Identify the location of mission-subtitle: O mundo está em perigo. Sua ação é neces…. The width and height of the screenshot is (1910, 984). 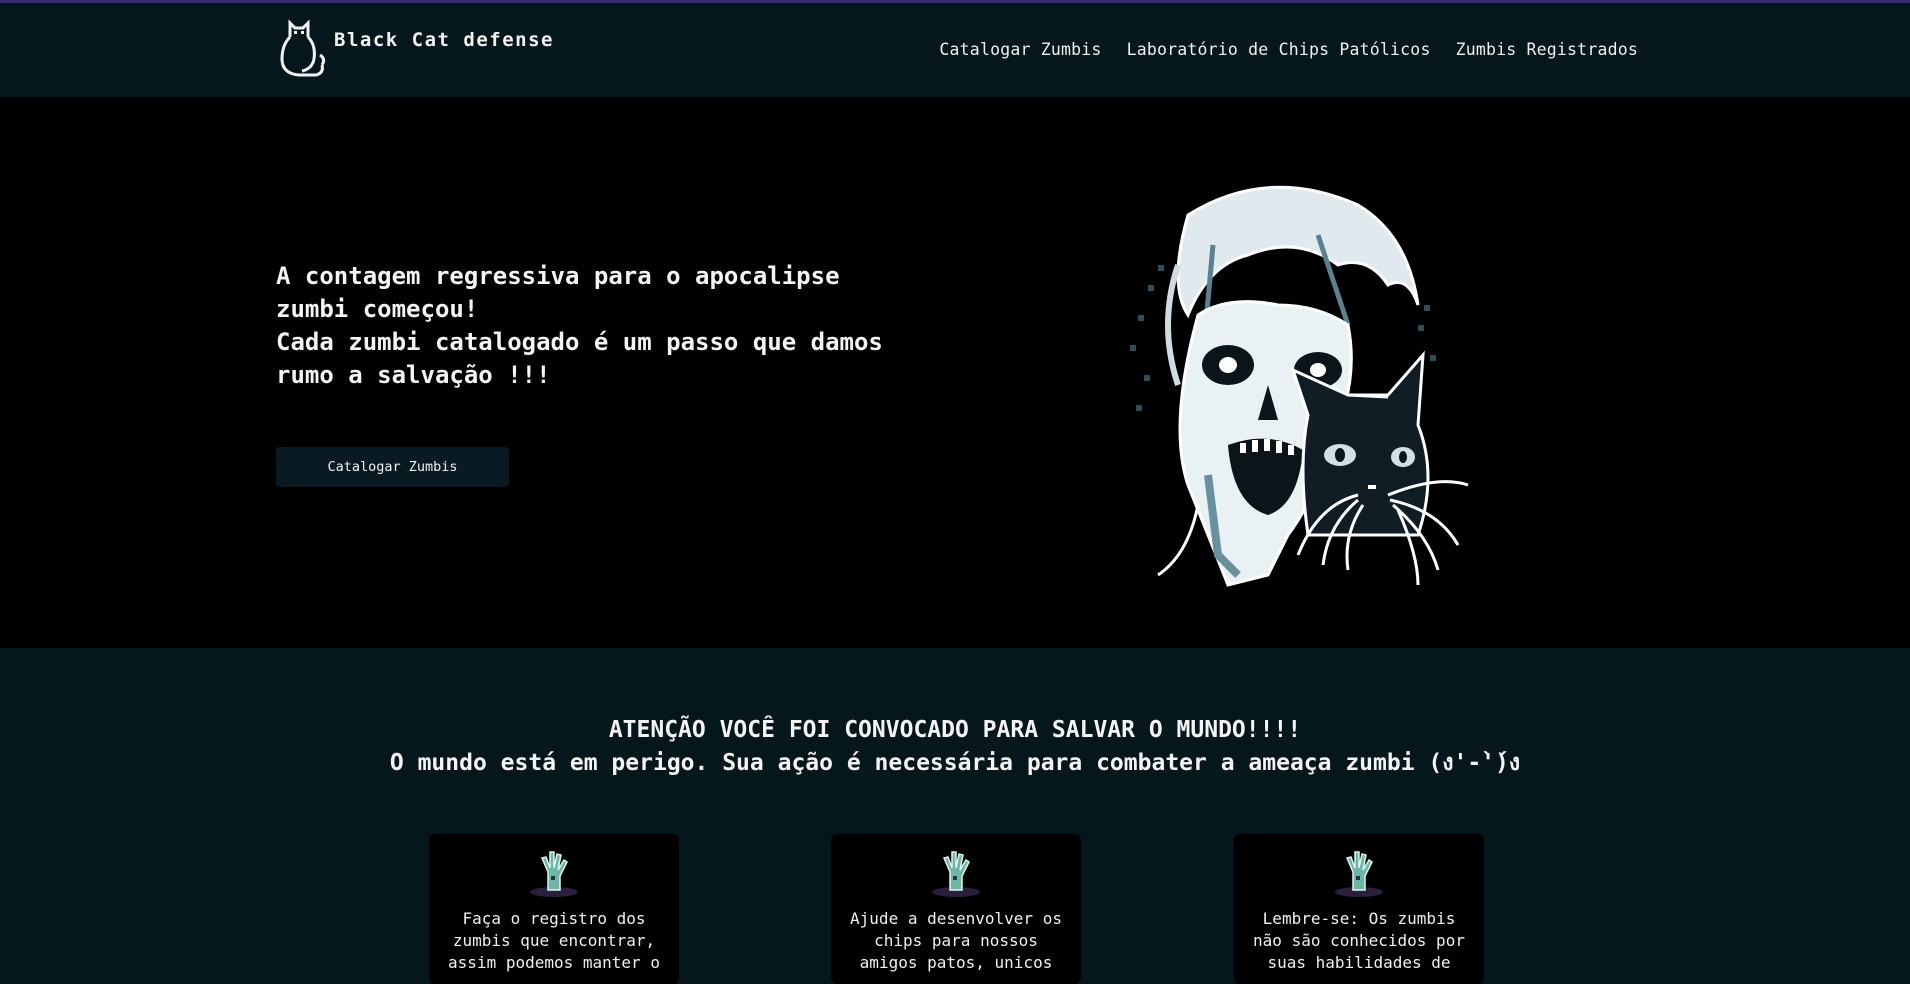
(955, 763).